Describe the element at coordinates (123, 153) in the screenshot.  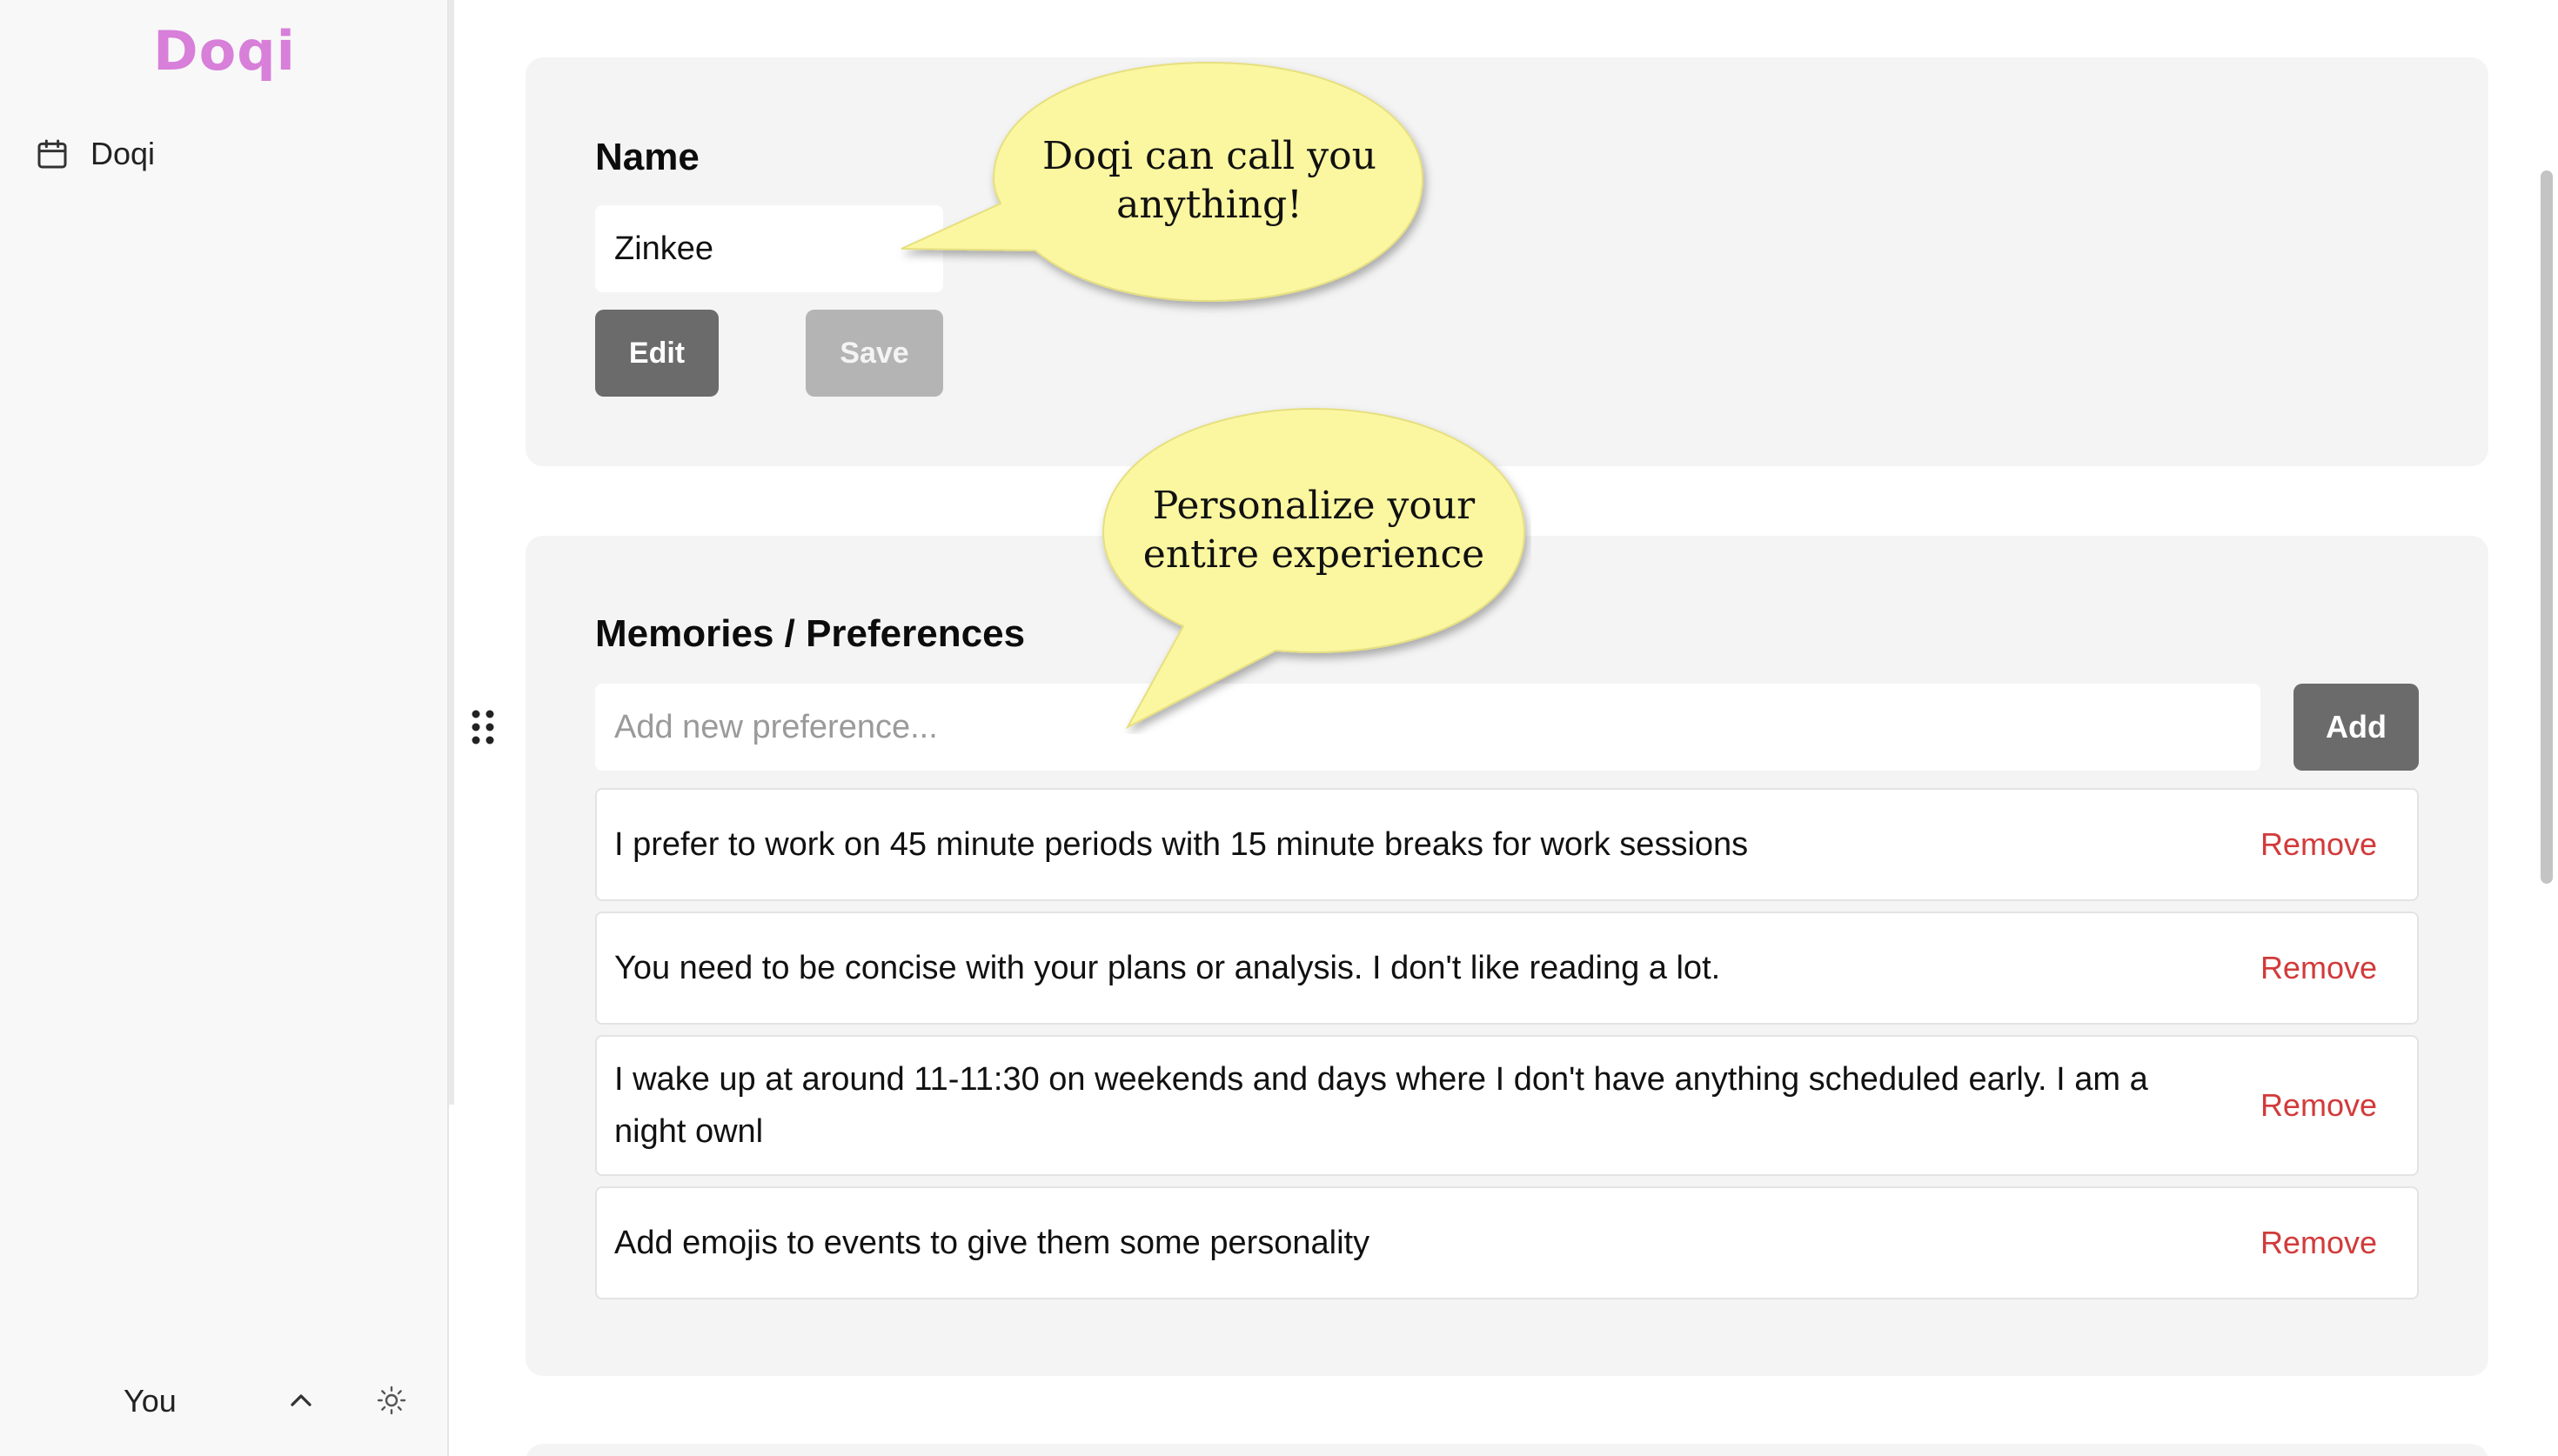
I see `sidebar-item-label: Doqi` at that location.